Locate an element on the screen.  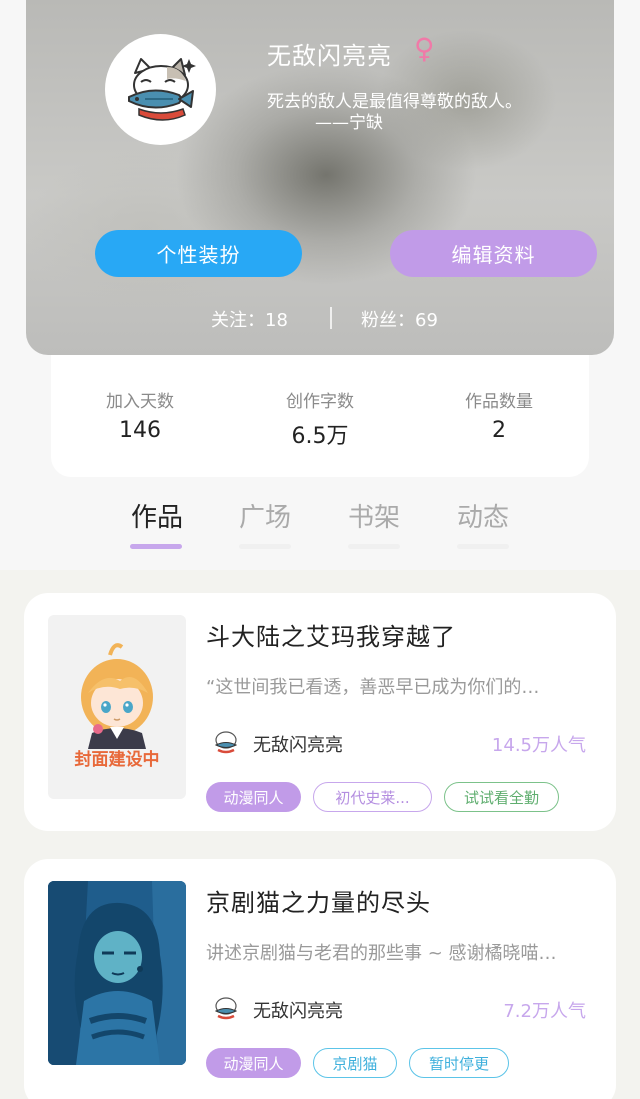
stat-label: 创作字数 is located at coordinates (320, 402).